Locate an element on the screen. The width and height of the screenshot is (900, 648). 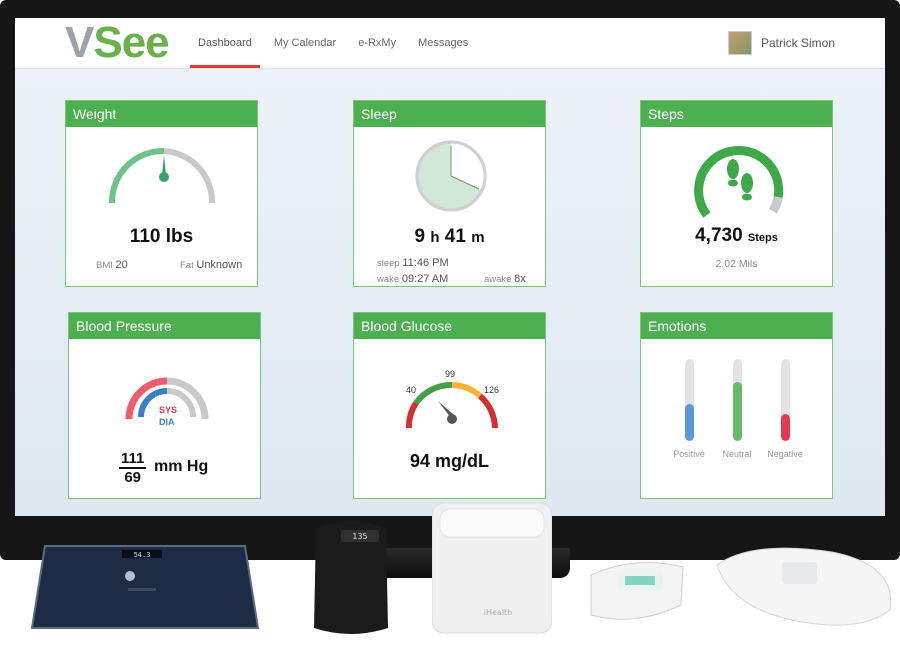
blood-glucose-card: Blood Glucose 40 99 126 94 mg/dL is located at coordinates (449, 405).